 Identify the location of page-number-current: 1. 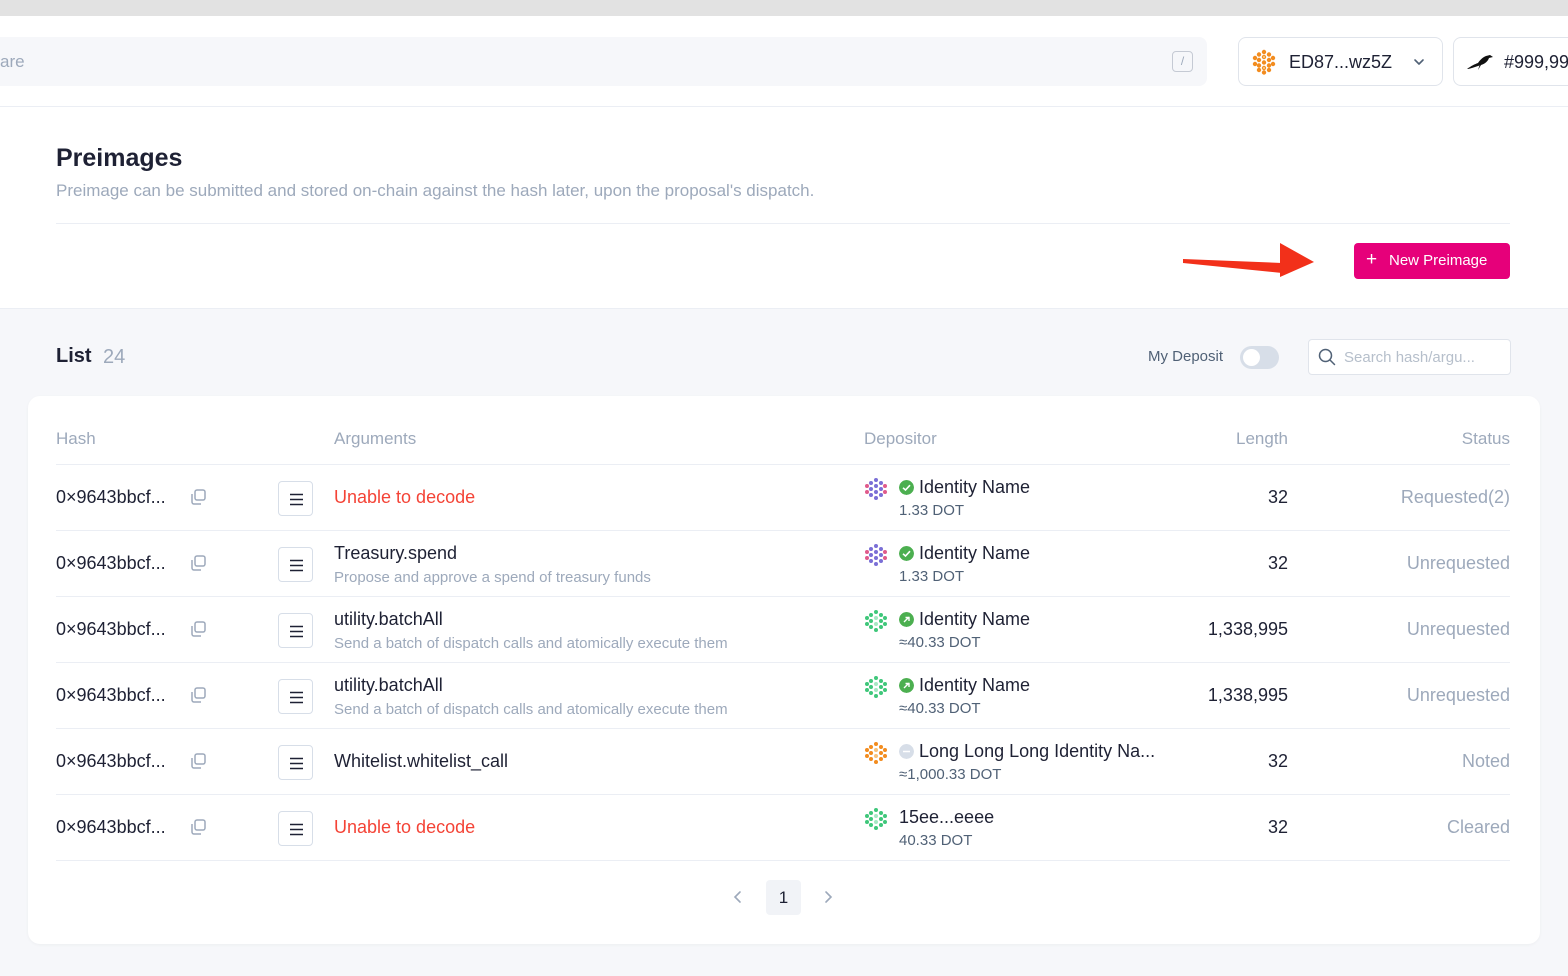
(783, 897).